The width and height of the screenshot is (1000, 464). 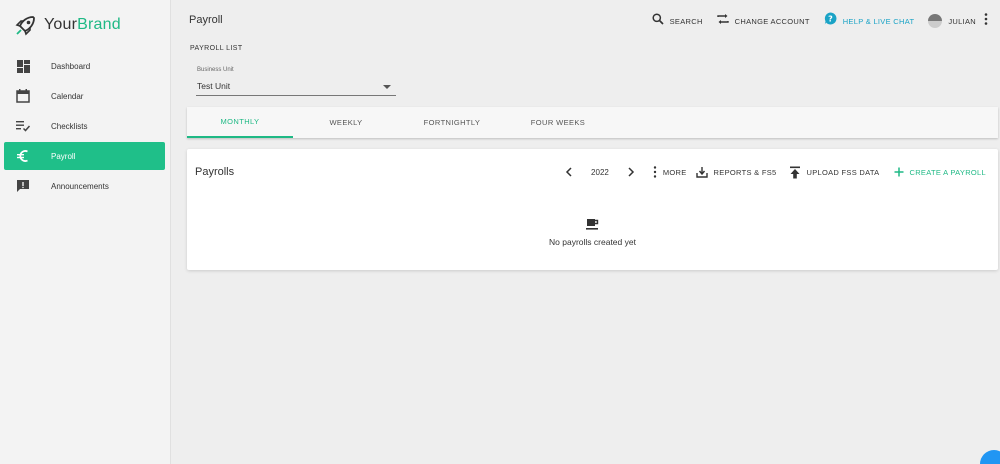 I want to click on tab-fortnightly: FORTNIGHTLY, so click(x=452, y=122).